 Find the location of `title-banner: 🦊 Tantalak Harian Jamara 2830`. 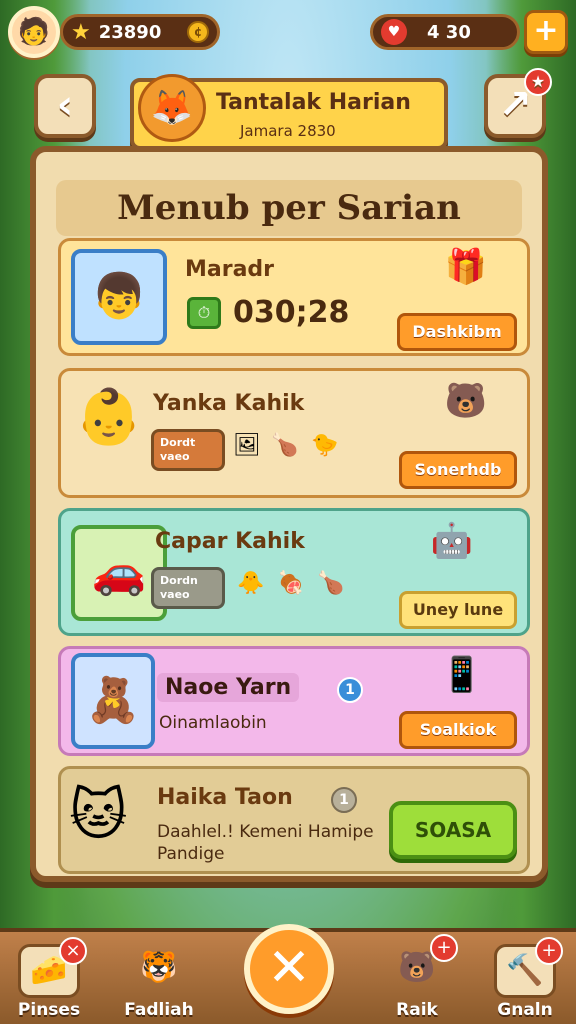

title-banner: 🦊 Tantalak Harian Jamara 2830 is located at coordinates (289, 112).